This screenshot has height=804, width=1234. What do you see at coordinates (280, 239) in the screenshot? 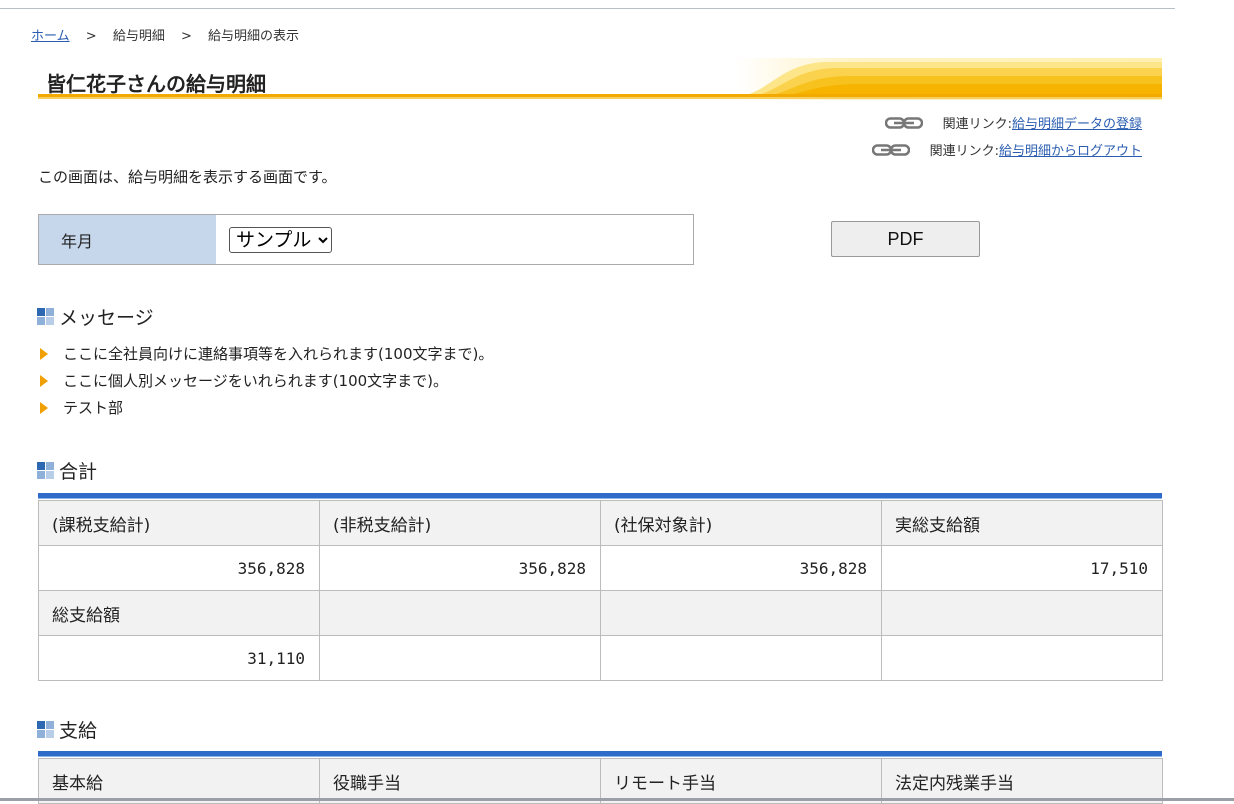
I see `year-month-select: サンプル` at bounding box center [280, 239].